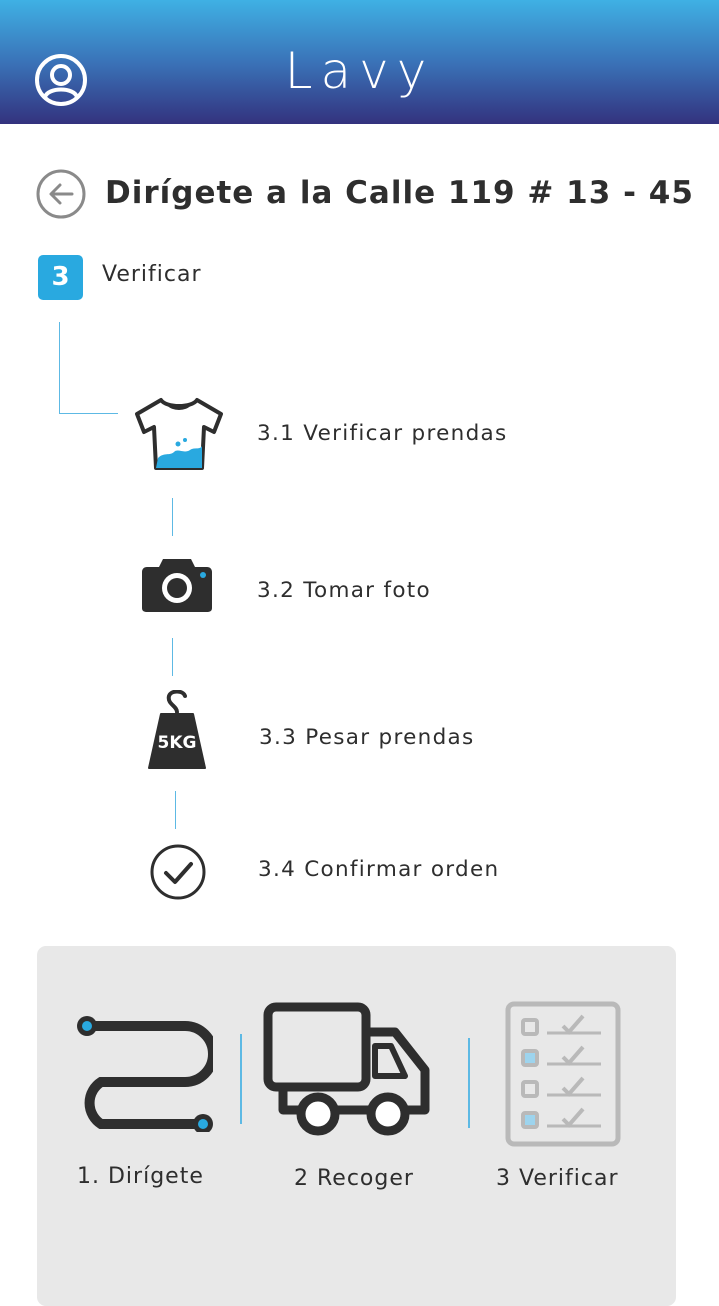 The width and height of the screenshot is (719, 1306). I want to click on tab-recoger-label: 2 Recoger, so click(354, 1178).